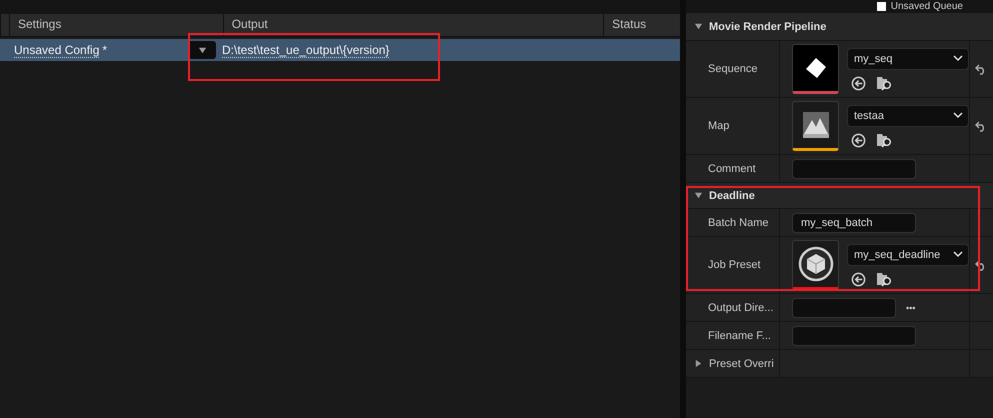  Describe the element at coordinates (741, 364) in the screenshot. I see `property-label: Preset Overri` at that location.